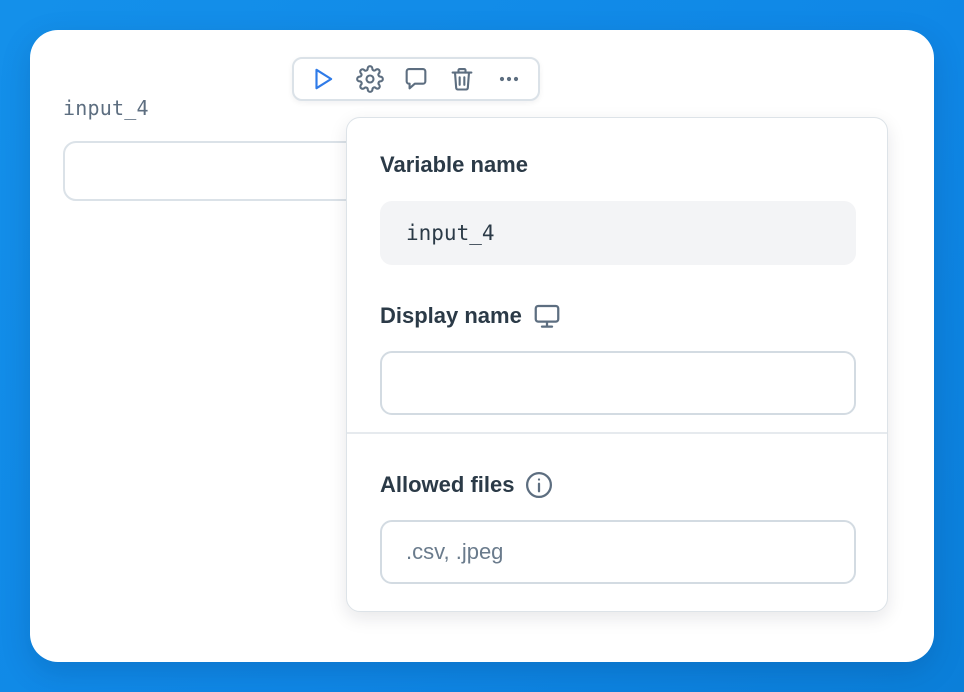 This screenshot has height=692, width=964. Describe the element at coordinates (223, 171) in the screenshot. I see `cell-input` at that location.